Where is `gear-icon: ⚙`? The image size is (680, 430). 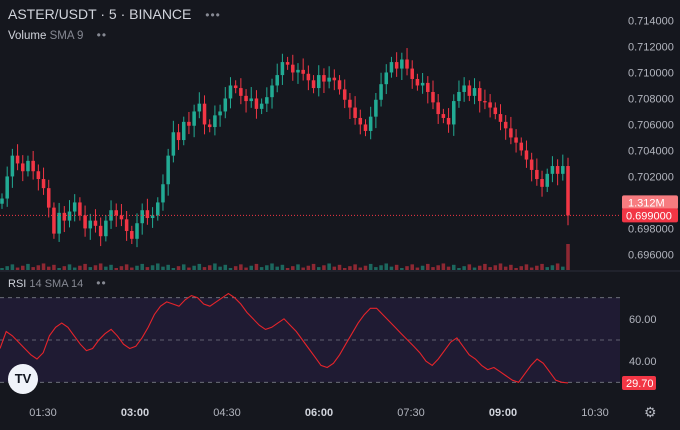 gear-icon: ⚙ is located at coordinates (650, 412).